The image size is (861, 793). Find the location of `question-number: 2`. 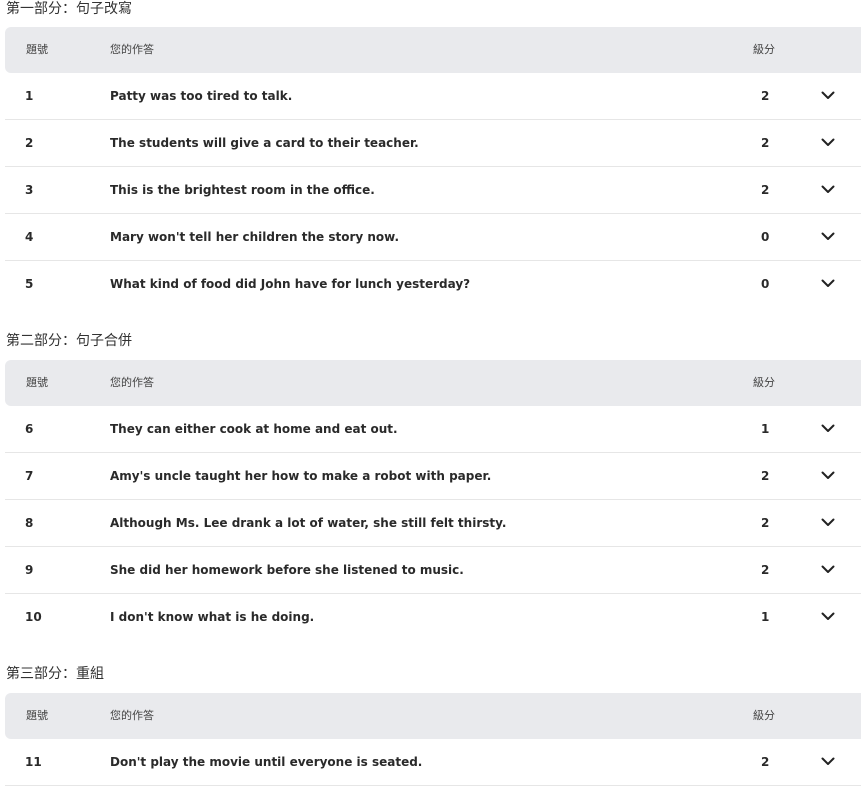

question-number: 2 is located at coordinates (29, 143).